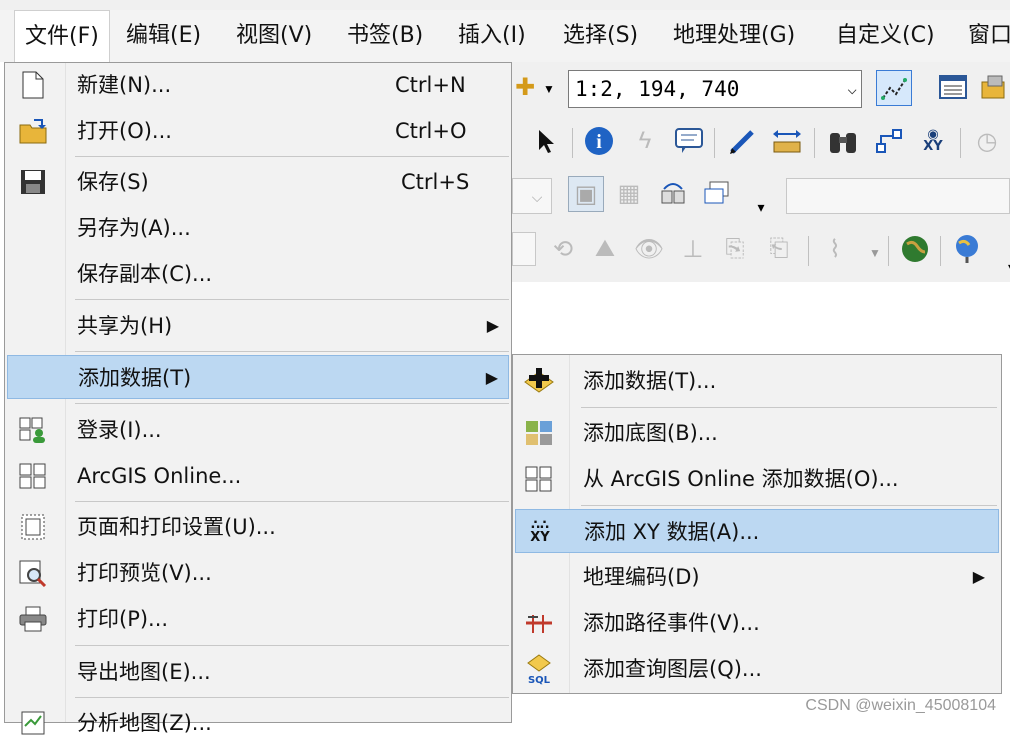 This screenshot has width=1010, height=745. What do you see at coordinates (33, 131) in the screenshot?
I see `open-folder-icon` at bounding box center [33, 131].